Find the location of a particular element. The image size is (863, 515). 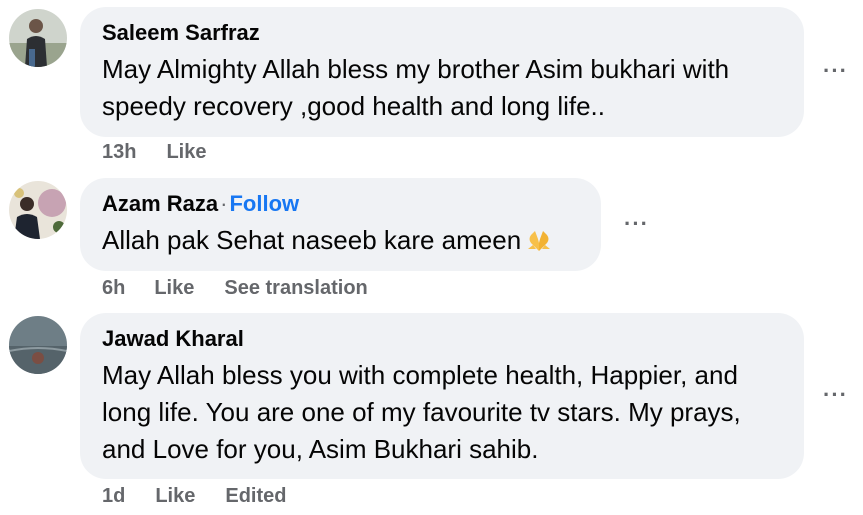

comment-actions: 6h Like See translation is located at coordinates (235, 288).